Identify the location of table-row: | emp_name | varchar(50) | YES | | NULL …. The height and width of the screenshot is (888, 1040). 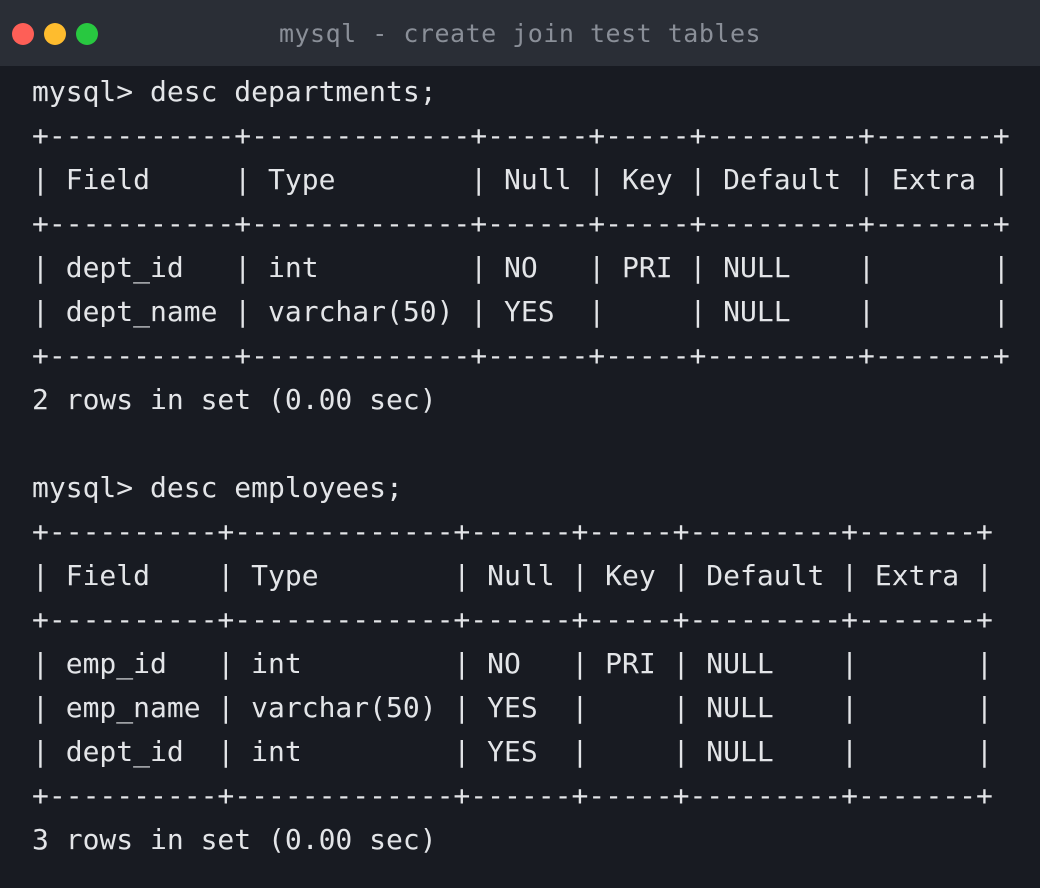
(512, 707).